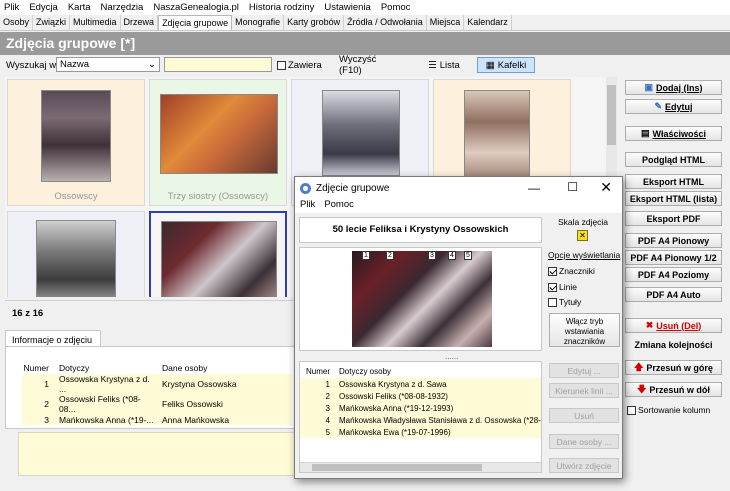 The image size is (730, 491). What do you see at coordinates (673, 389) in the screenshot?
I see `move-down-button: 🡇 Przesuń w dół` at bounding box center [673, 389].